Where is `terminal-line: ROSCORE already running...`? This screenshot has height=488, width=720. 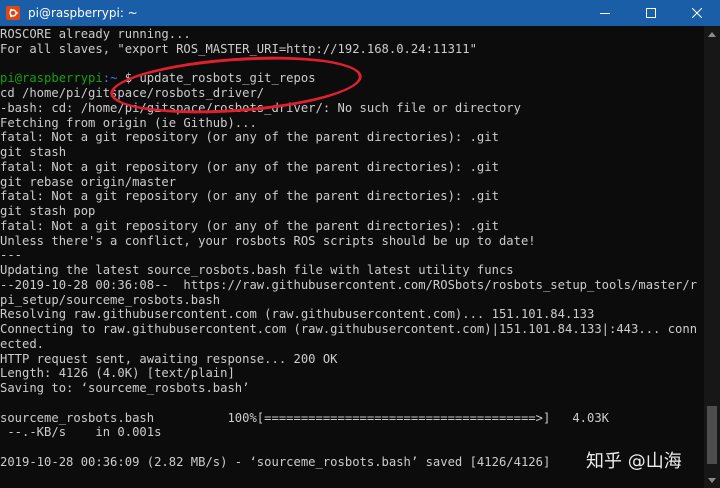
terminal-line: ROSCORE already running... is located at coordinates (95, 34).